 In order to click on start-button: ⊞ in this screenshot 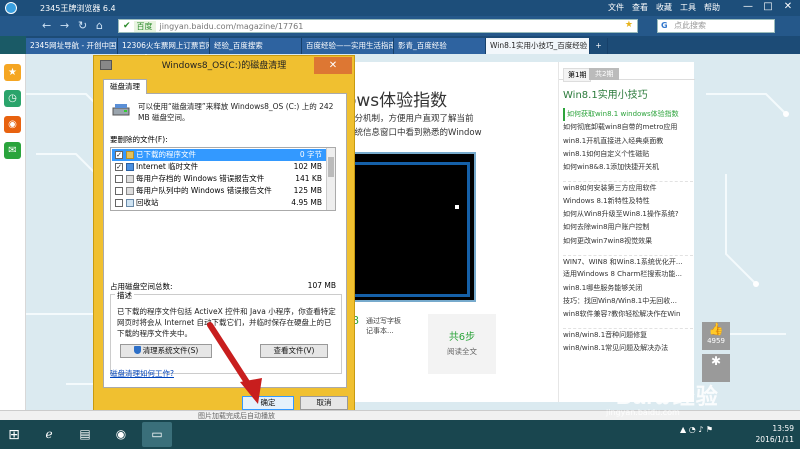, I will do `click(14, 435)`.